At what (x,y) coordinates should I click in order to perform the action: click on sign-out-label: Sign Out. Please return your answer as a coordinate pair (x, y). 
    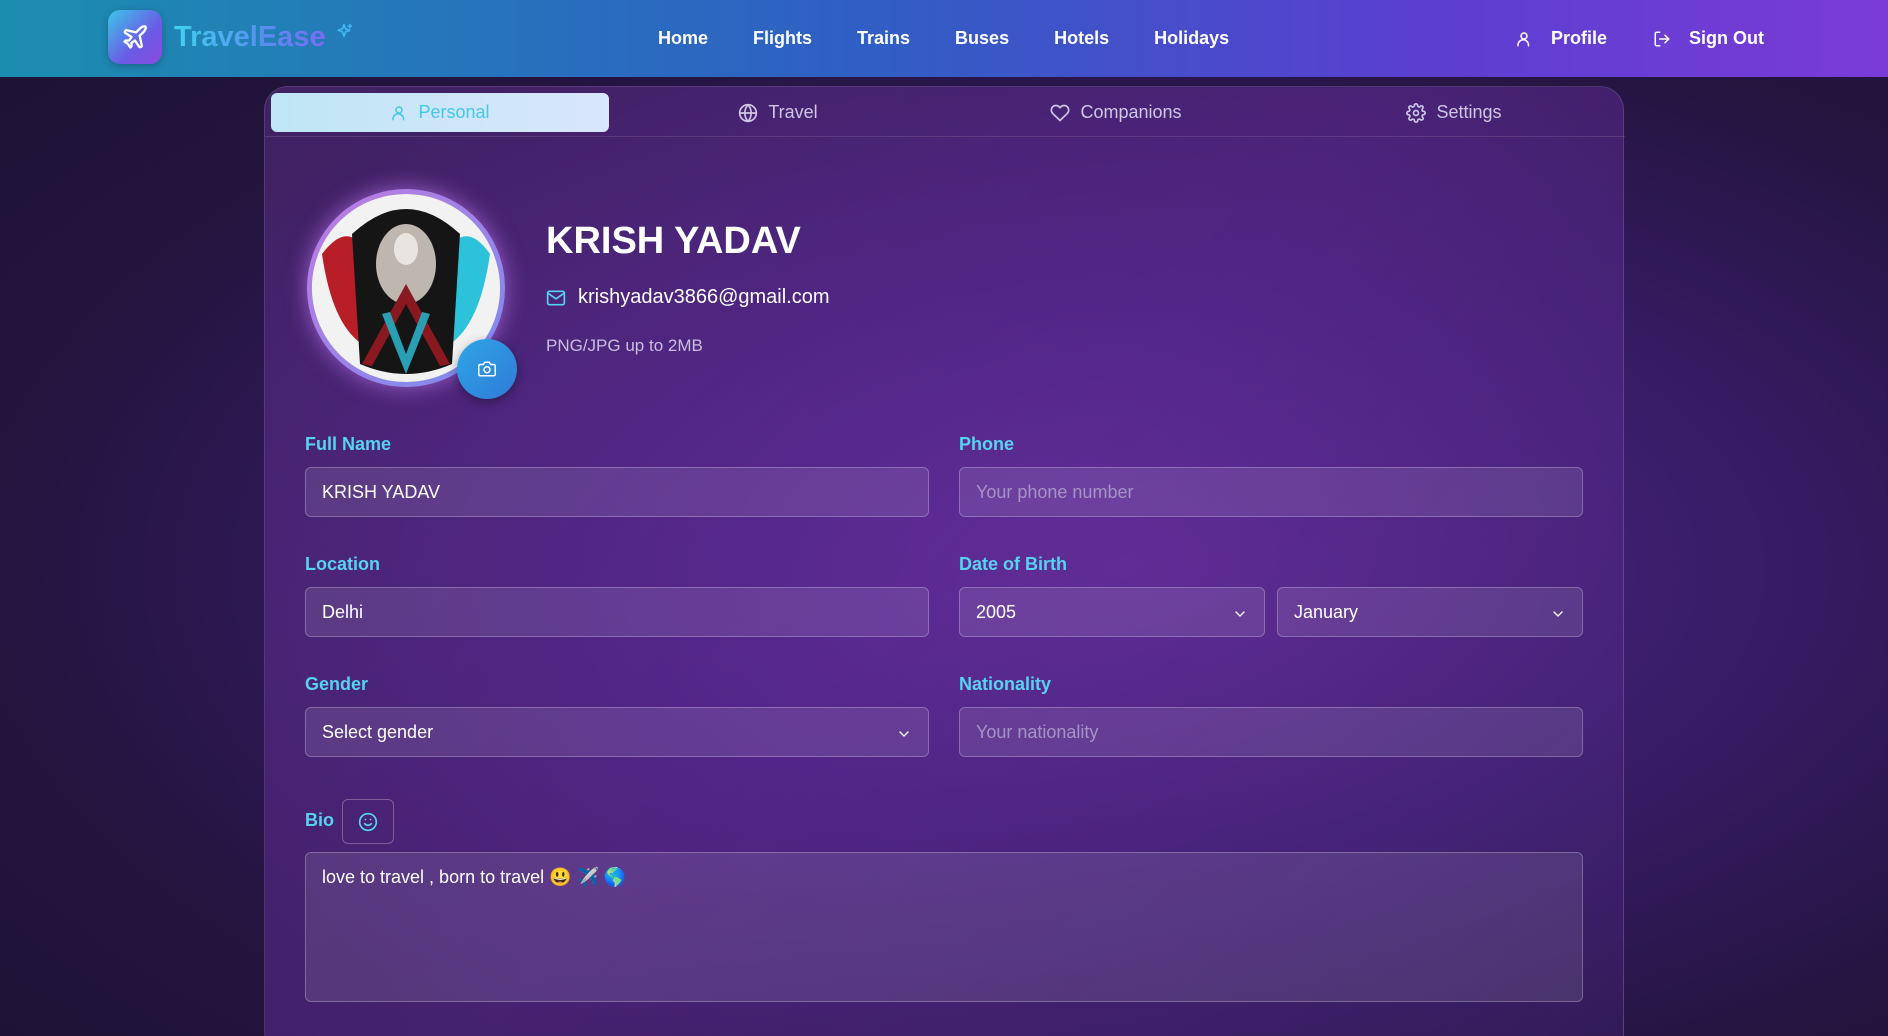
    Looking at the image, I should click on (1726, 38).